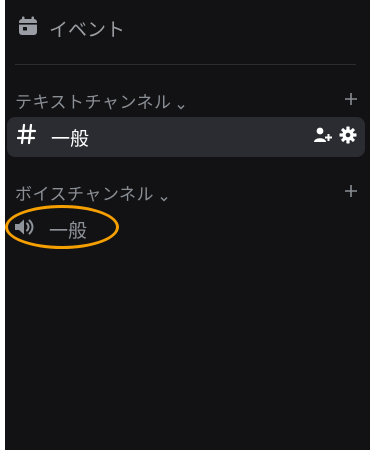  I want to click on events-label: イベント, so click(87, 29).